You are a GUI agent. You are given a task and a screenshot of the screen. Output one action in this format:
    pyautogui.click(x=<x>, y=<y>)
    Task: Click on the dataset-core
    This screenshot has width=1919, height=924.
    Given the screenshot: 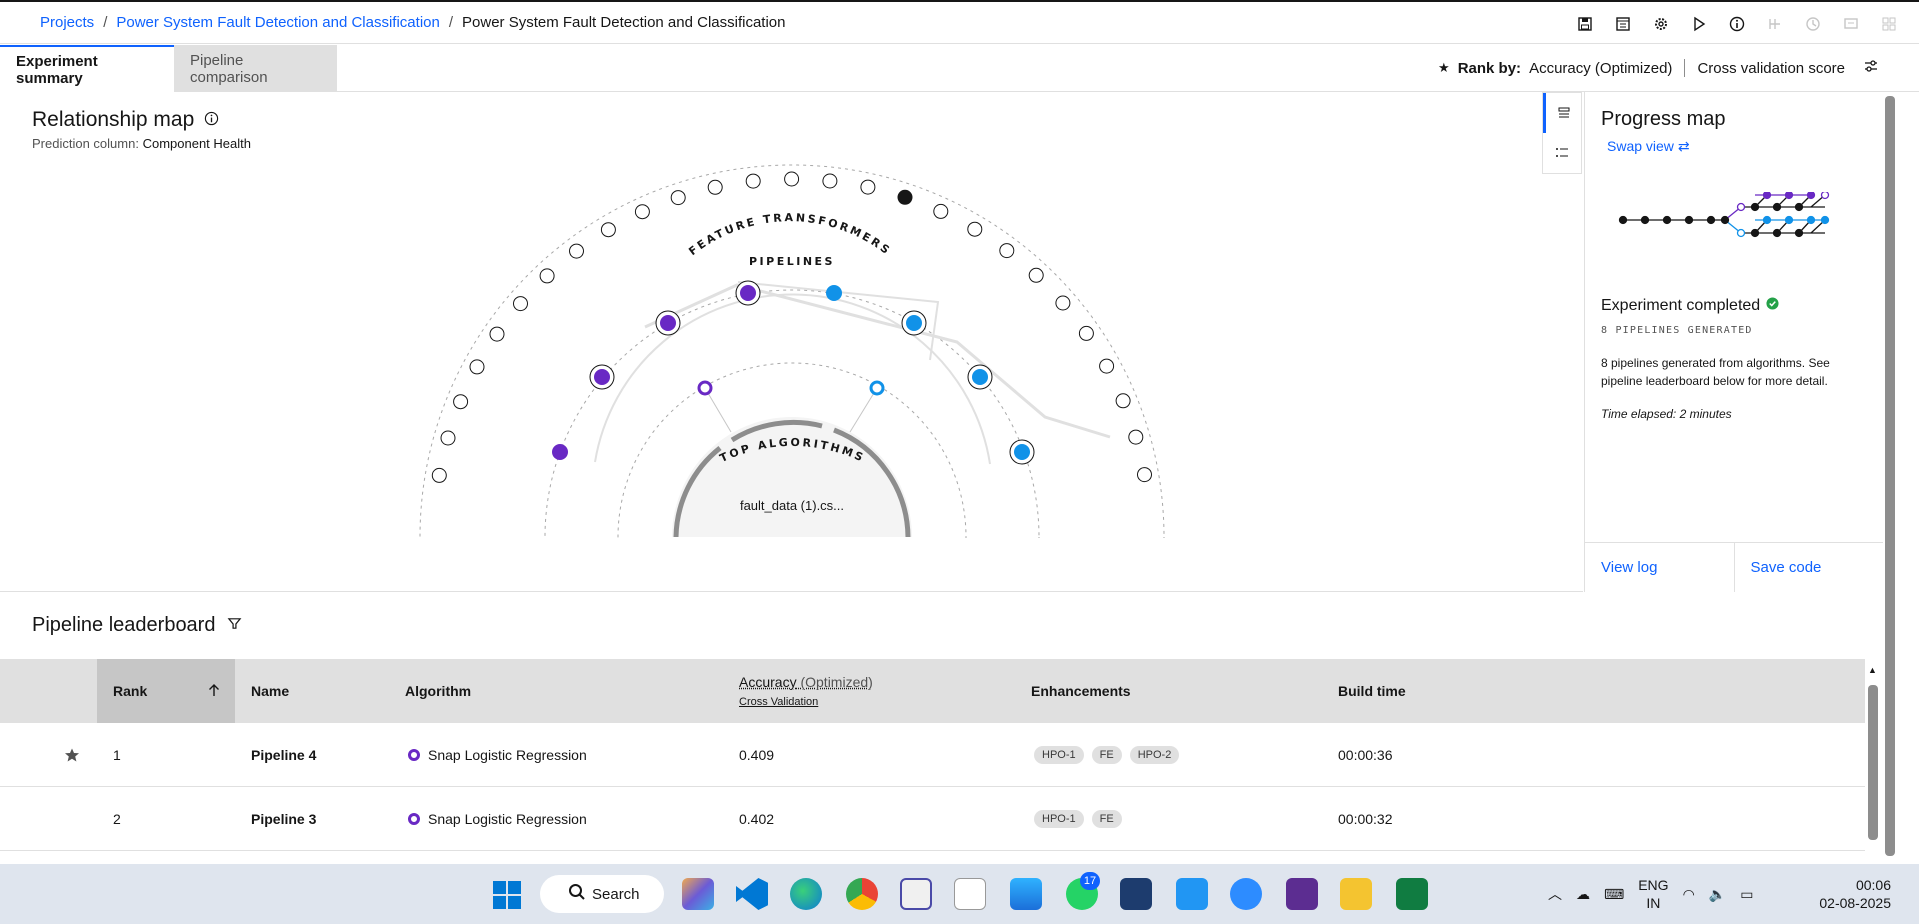 What is the action you would take?
    pyautogui.click(x=792, y=477)
    